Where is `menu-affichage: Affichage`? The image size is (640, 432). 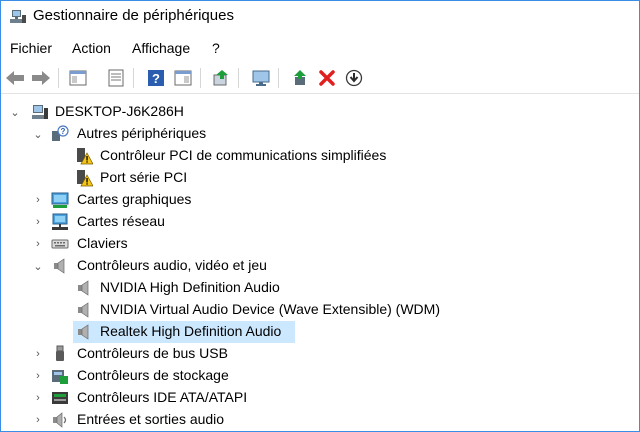
menu-affichage: Affichage is located at coordinates (161, 48).